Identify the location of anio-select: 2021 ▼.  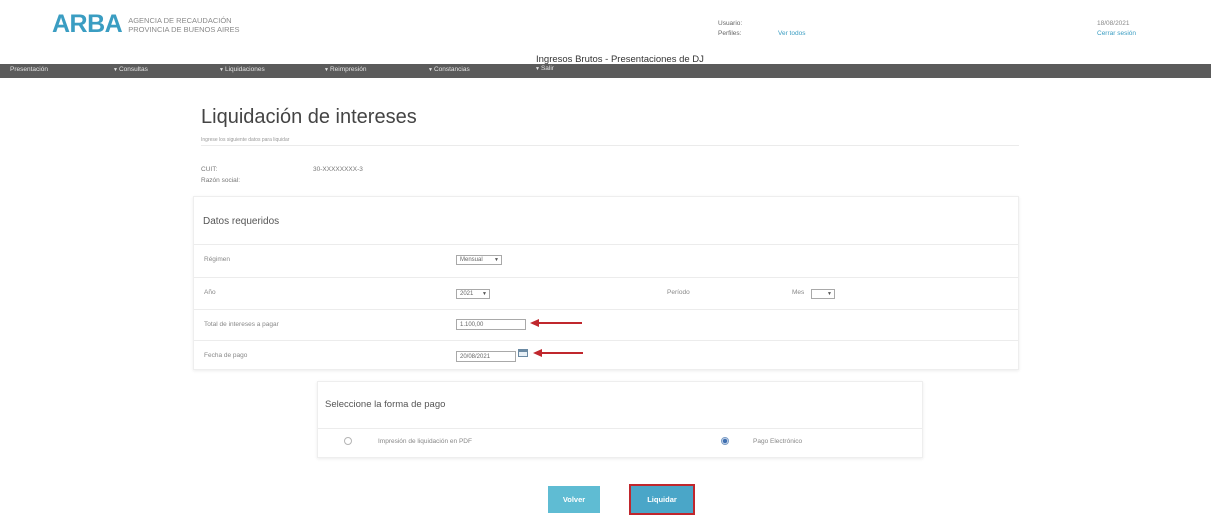
(473, 294).